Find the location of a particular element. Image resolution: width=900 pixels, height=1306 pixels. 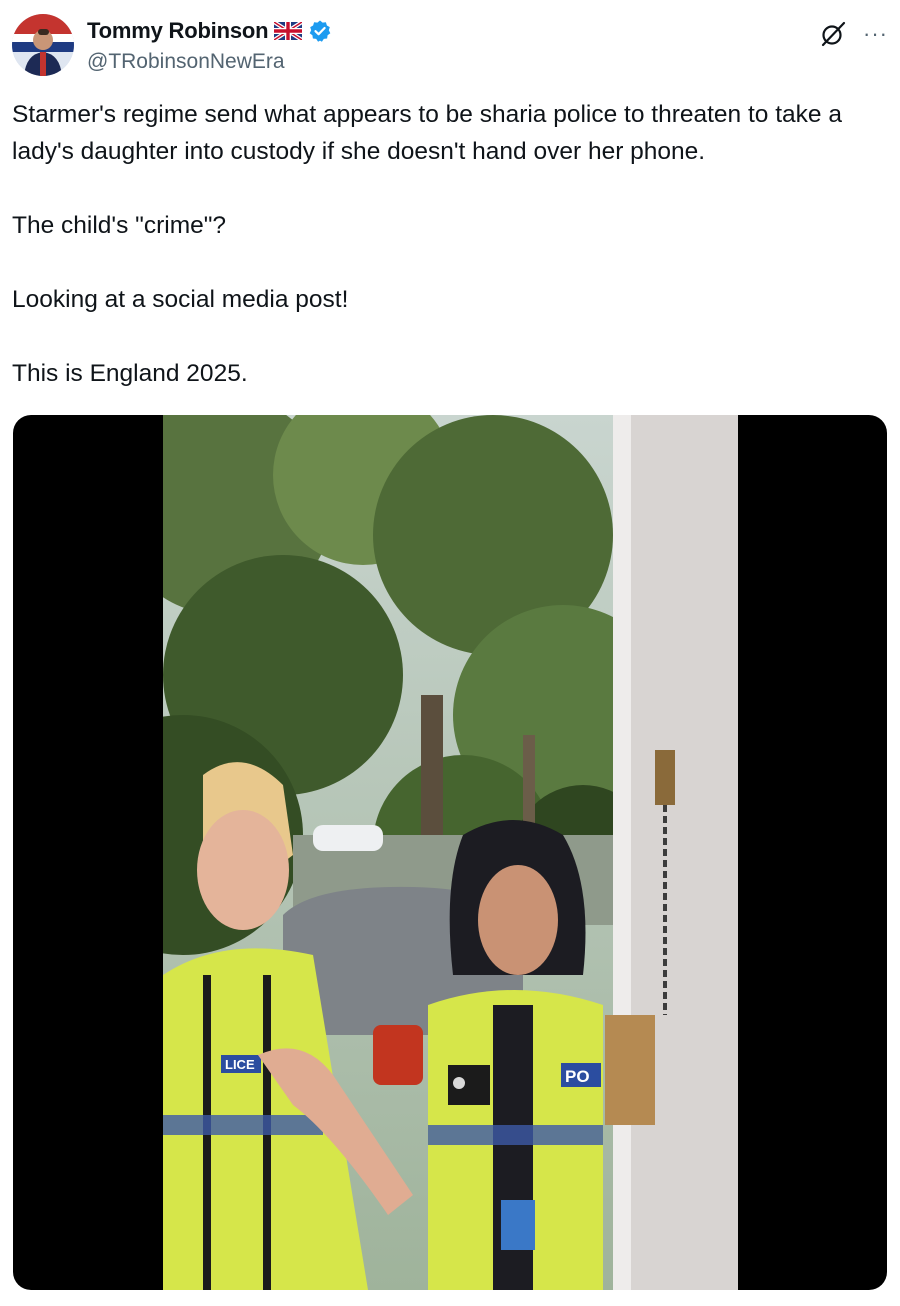

union-jack-flag-icon is located at coordinates (288, 31).